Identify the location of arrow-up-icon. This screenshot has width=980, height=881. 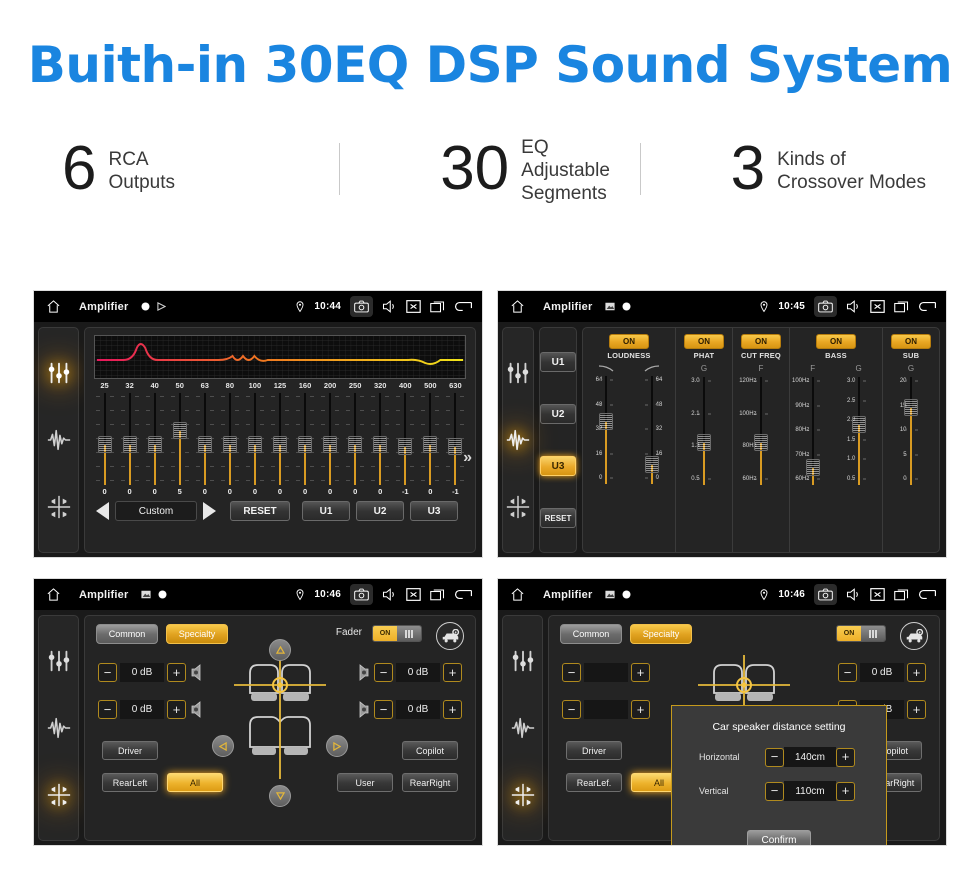
(280, 650).